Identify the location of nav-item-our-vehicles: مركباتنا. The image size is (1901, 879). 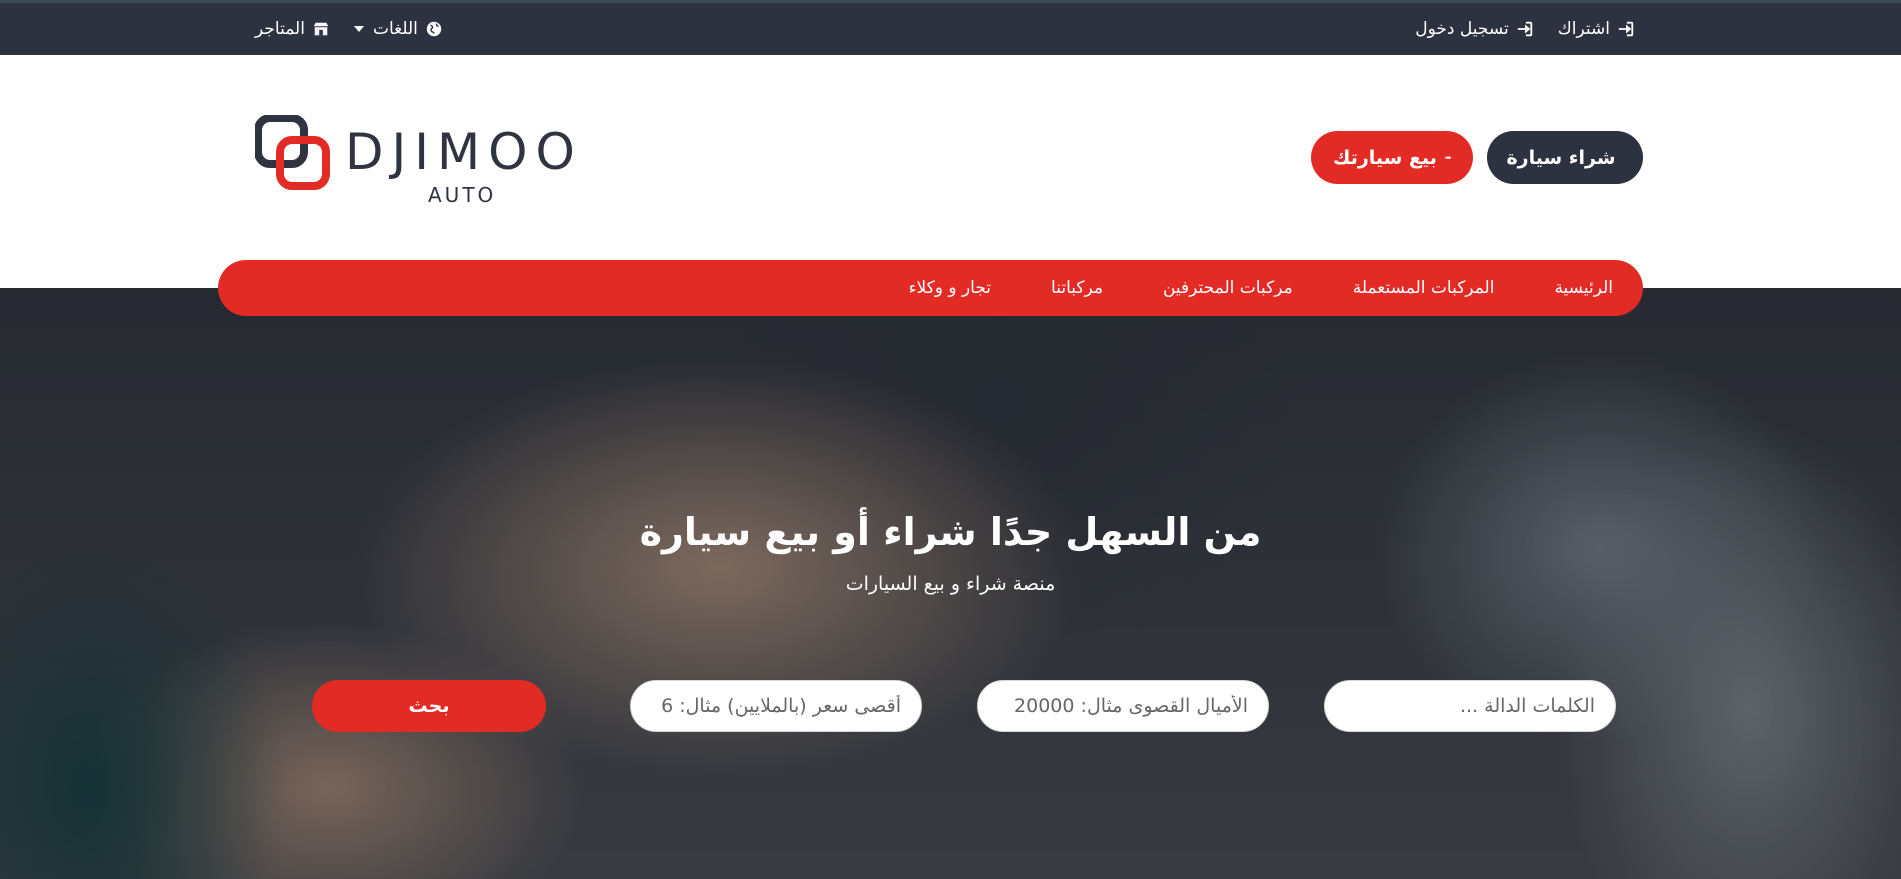
(1077, 288).